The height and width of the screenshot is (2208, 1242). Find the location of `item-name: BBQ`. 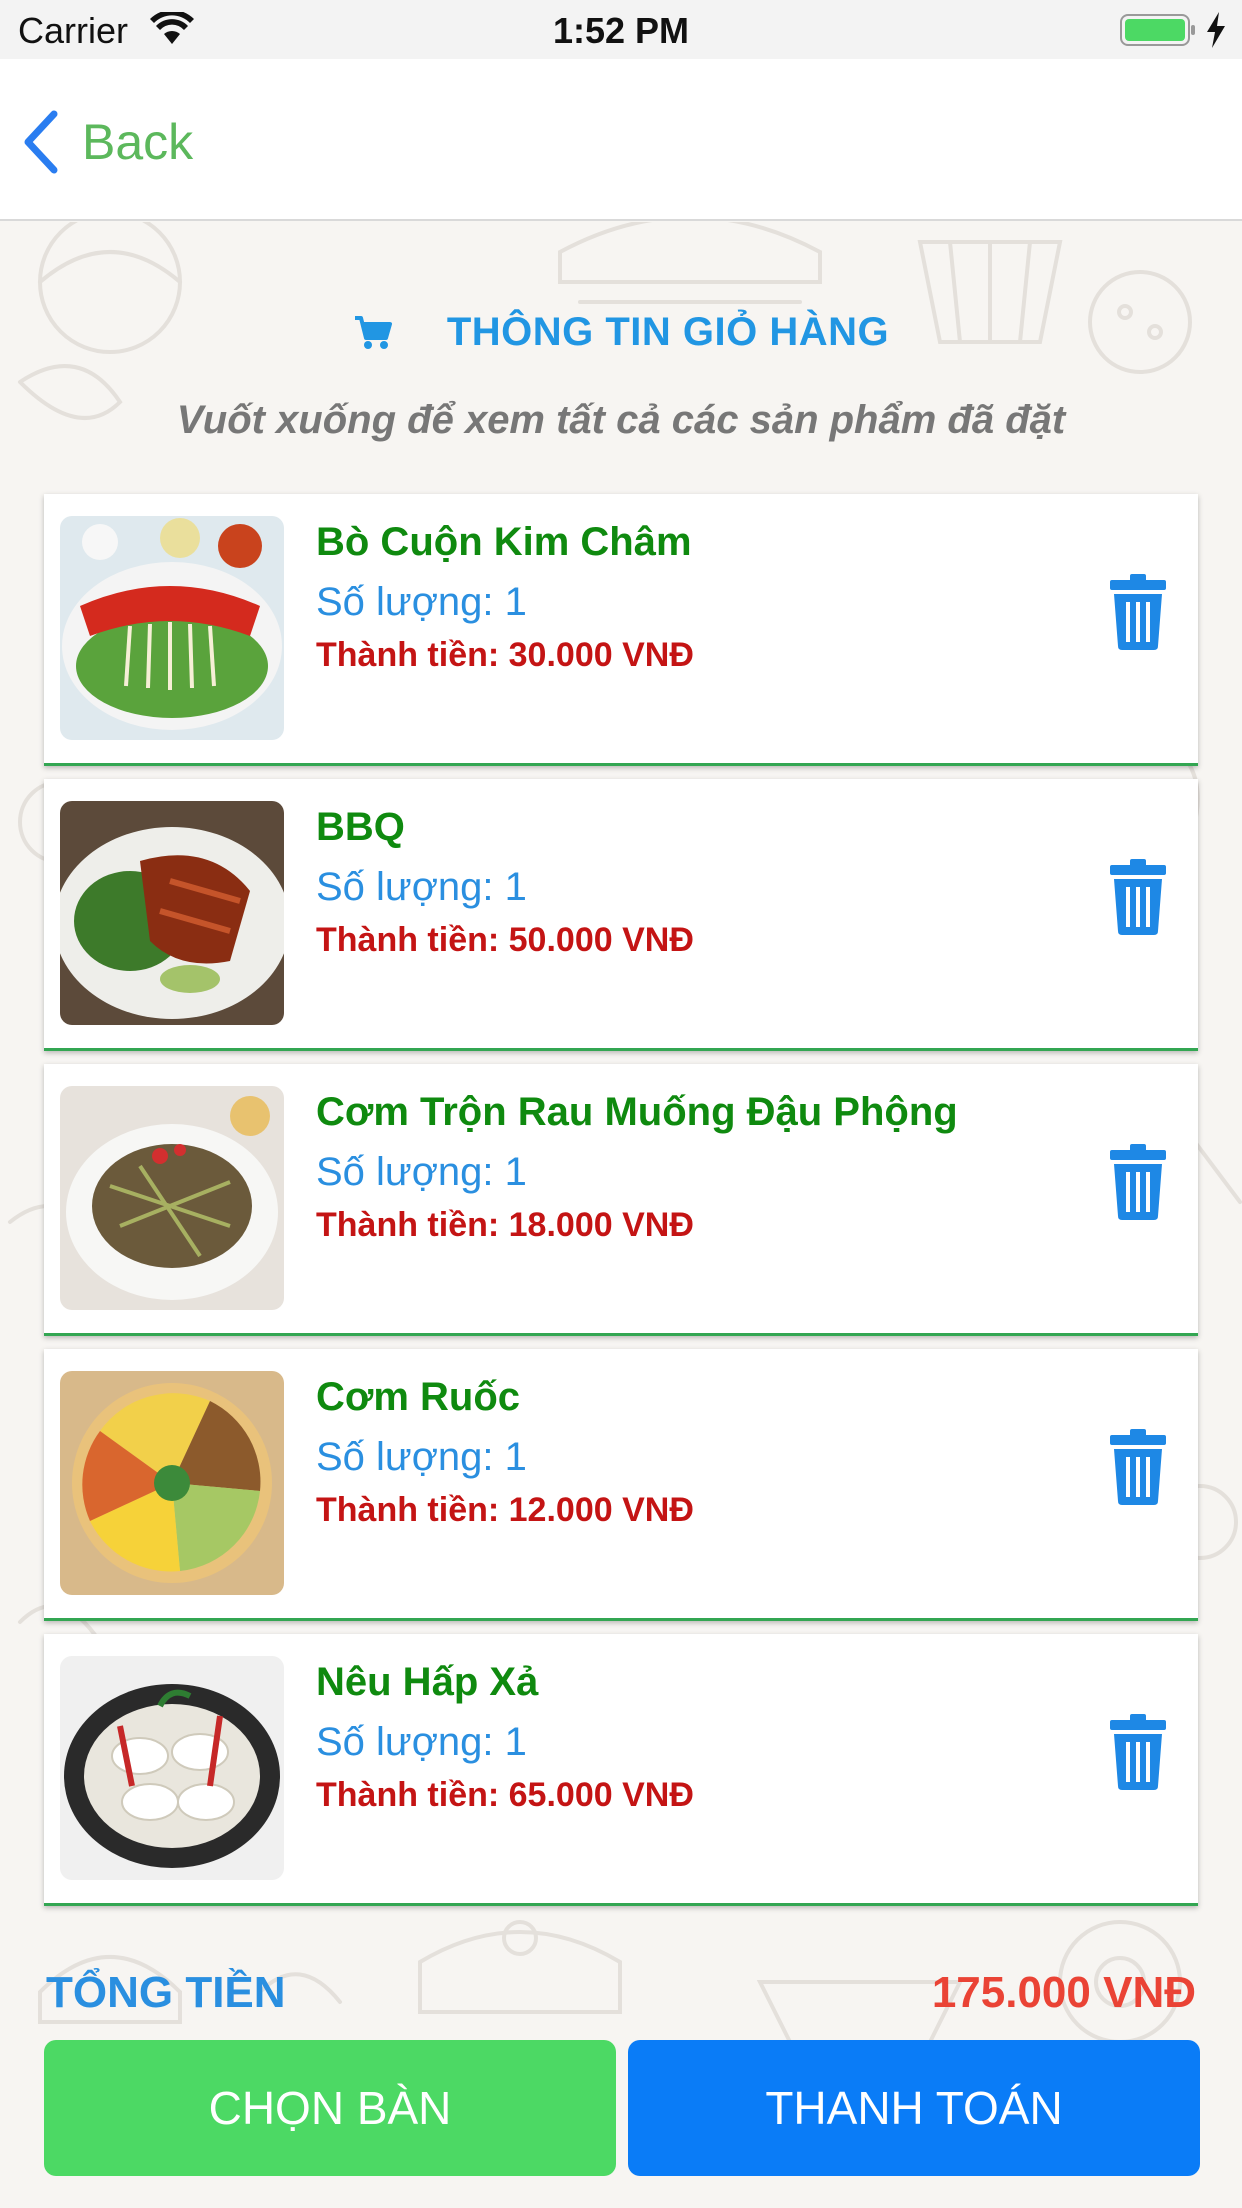

item-name: BBQ is located at coordinates (360, 827).